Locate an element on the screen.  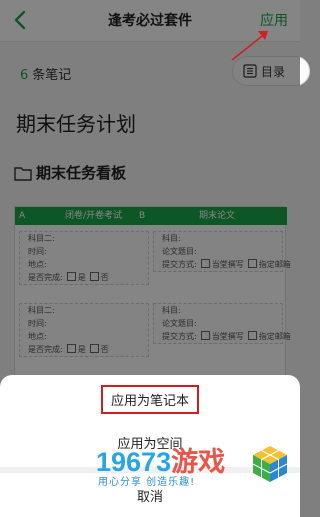
site-watermark: 19673游戏 用心分享 创造乐趣! is located at coordinates (194, 475).